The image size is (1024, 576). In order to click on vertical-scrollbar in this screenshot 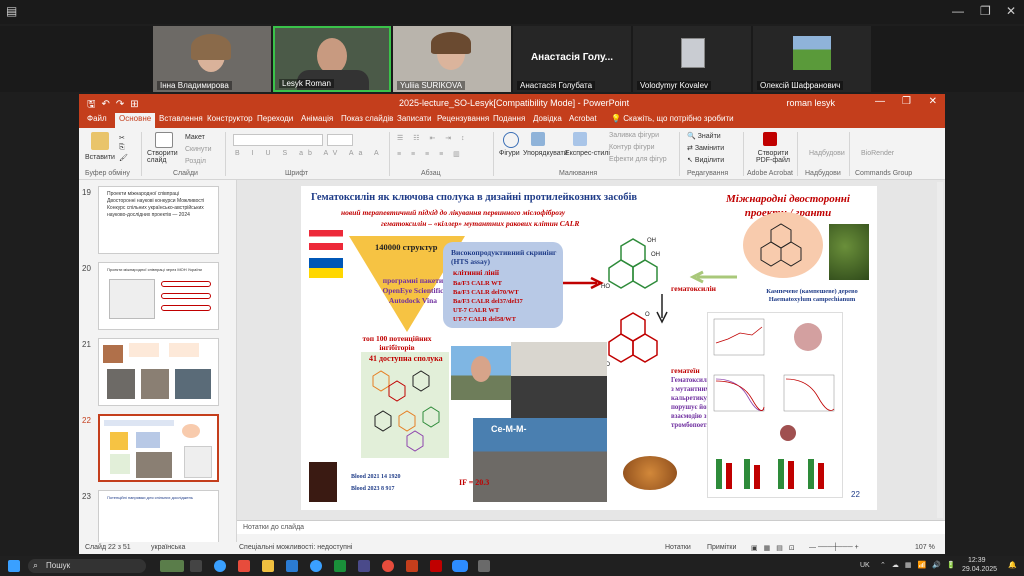, I will do `click(940, 350)`.